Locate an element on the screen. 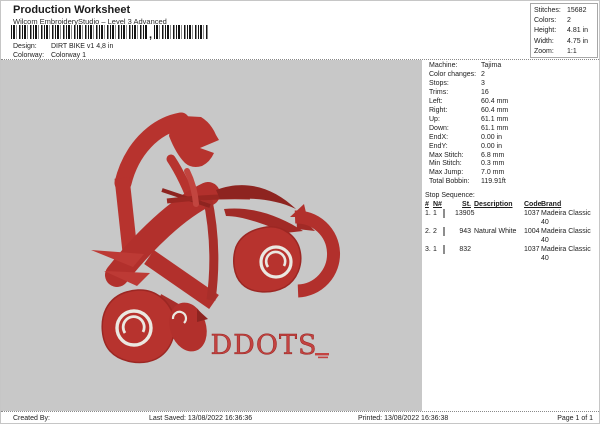 Image resolution: width=600 pixels, height=424 pixels. stats-value: 15682 is located at coordinates (577, 10).